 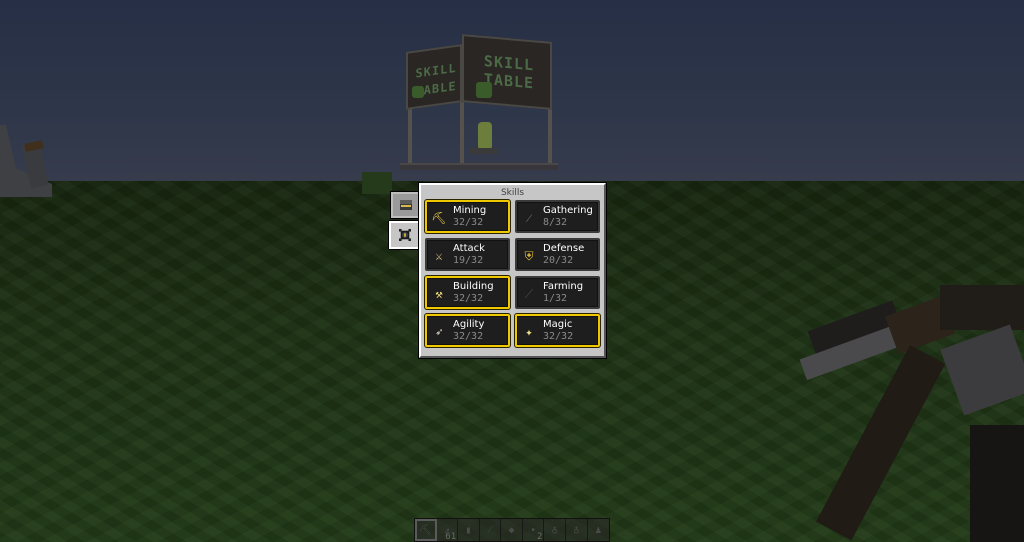 What do you see at coordinates (528, 218) in the screenshot?
I see `axe-icon: ⁄` at bounding box center [528, 218].